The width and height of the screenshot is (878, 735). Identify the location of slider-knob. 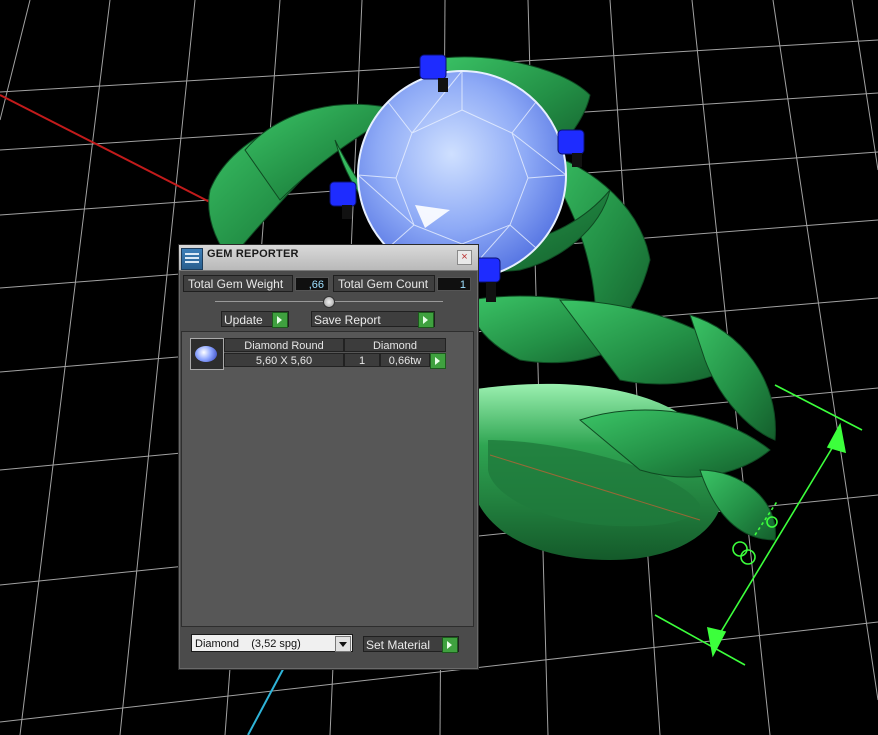
(329, 302).